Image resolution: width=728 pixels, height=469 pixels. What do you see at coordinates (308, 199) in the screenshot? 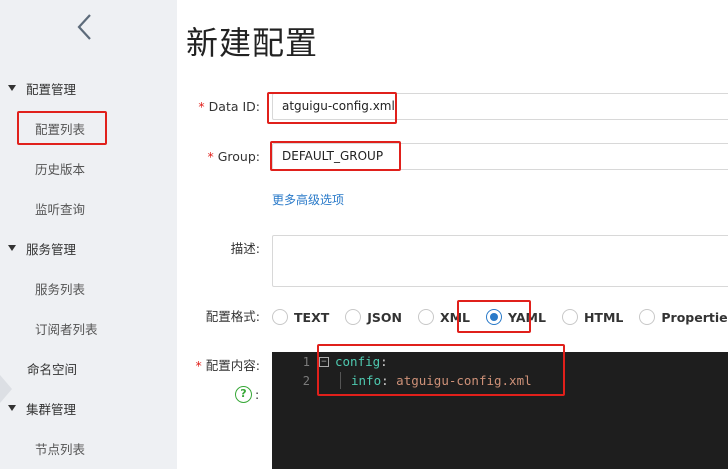
I see `advanced-options-link: 更多高级选项` at bounding box center [308, 199].